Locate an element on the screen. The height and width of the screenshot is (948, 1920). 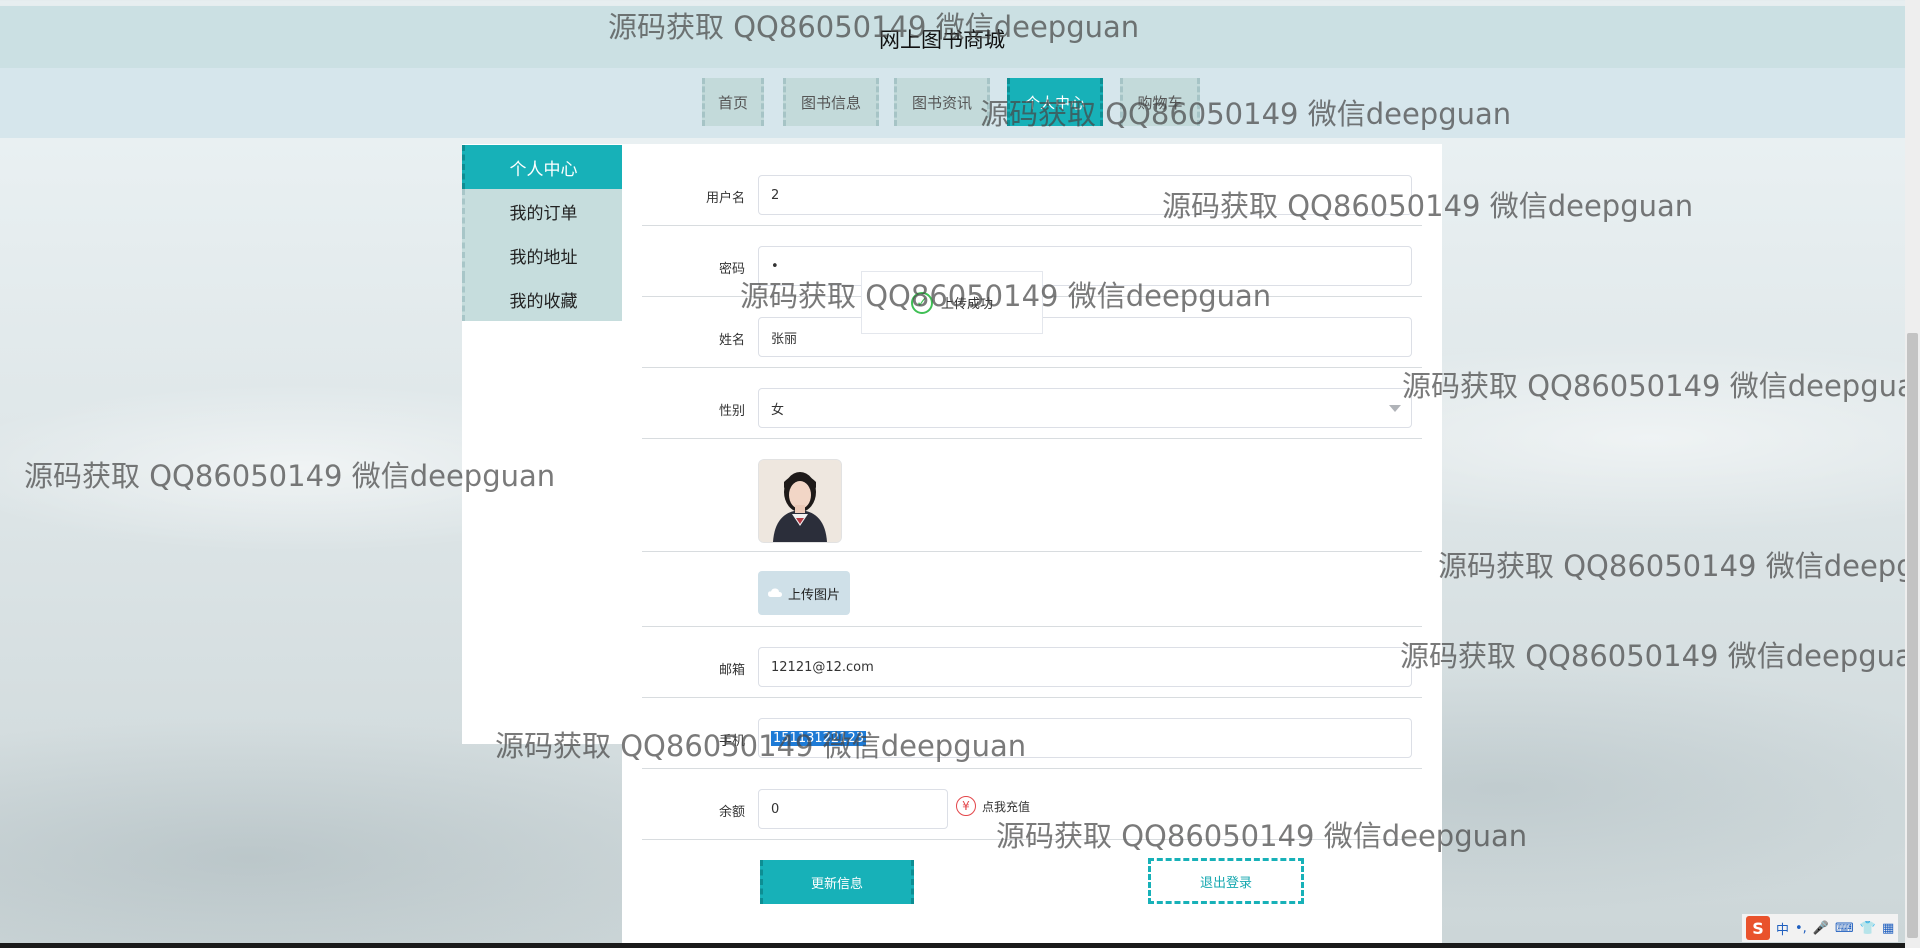
toast-message: 上传成功 is located at coordinates (966, 304).